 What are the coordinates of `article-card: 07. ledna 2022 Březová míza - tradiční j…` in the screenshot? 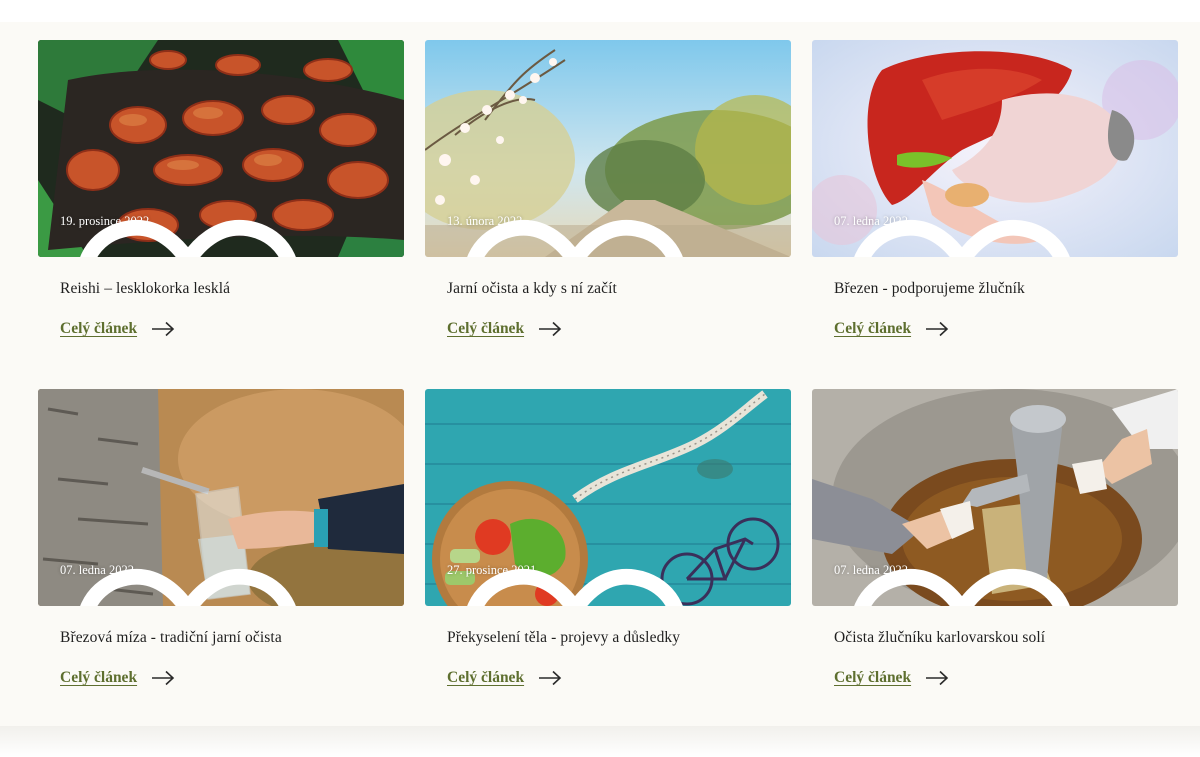 It's located at (221, 563).